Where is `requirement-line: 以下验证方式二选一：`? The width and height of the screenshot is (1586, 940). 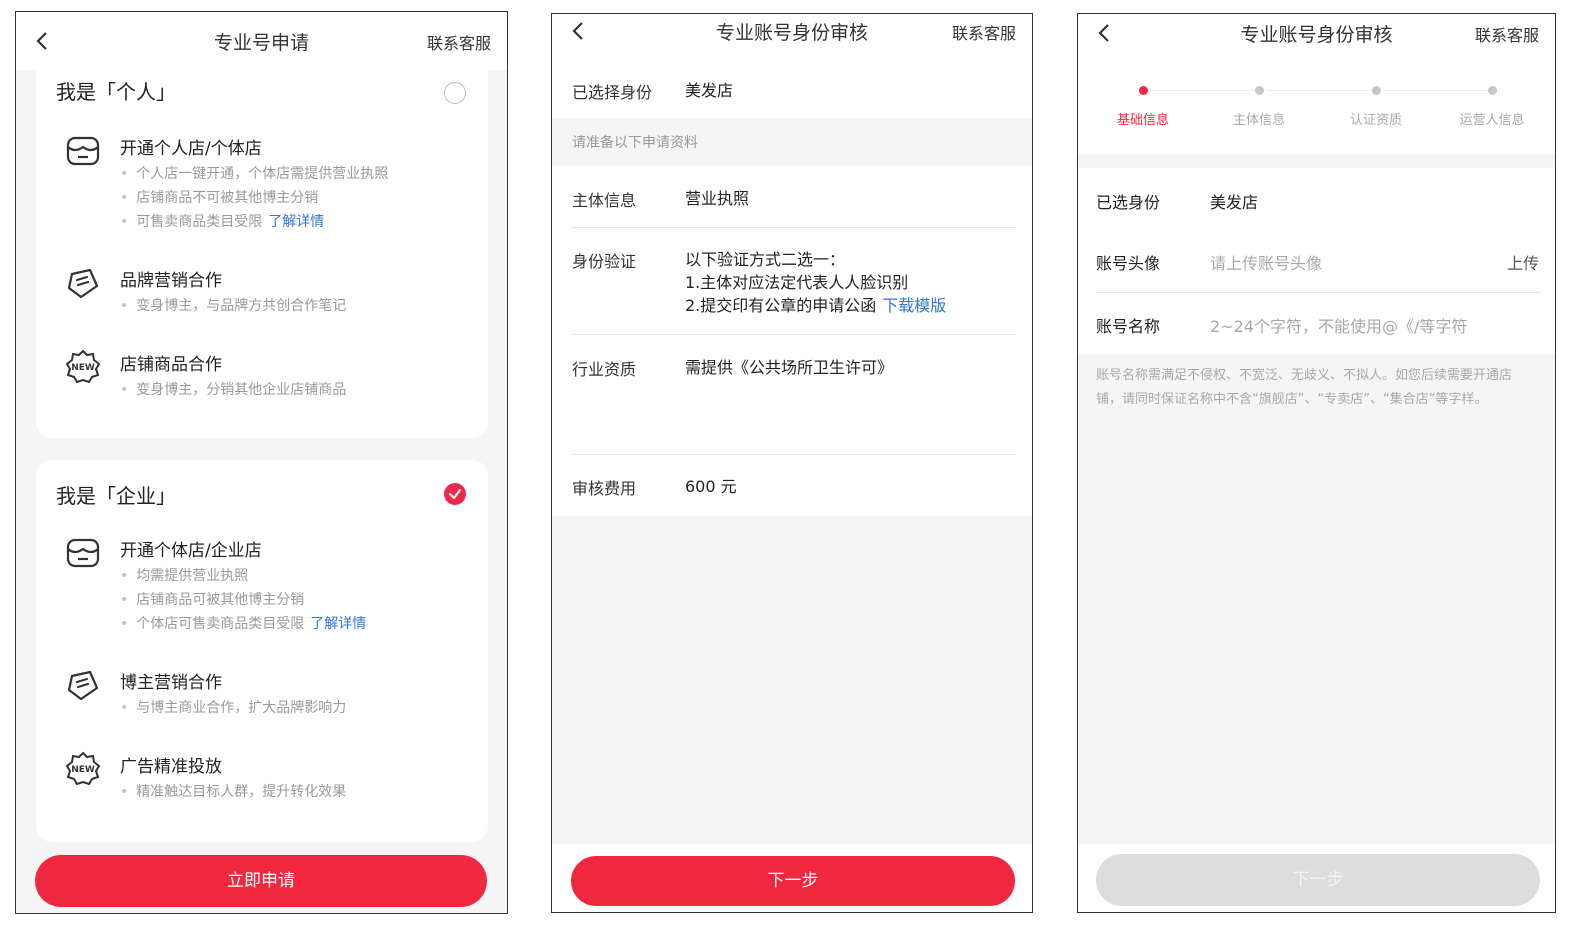
requirement-line: 以下验证方式二选一： is located at coordinates (765, 259).